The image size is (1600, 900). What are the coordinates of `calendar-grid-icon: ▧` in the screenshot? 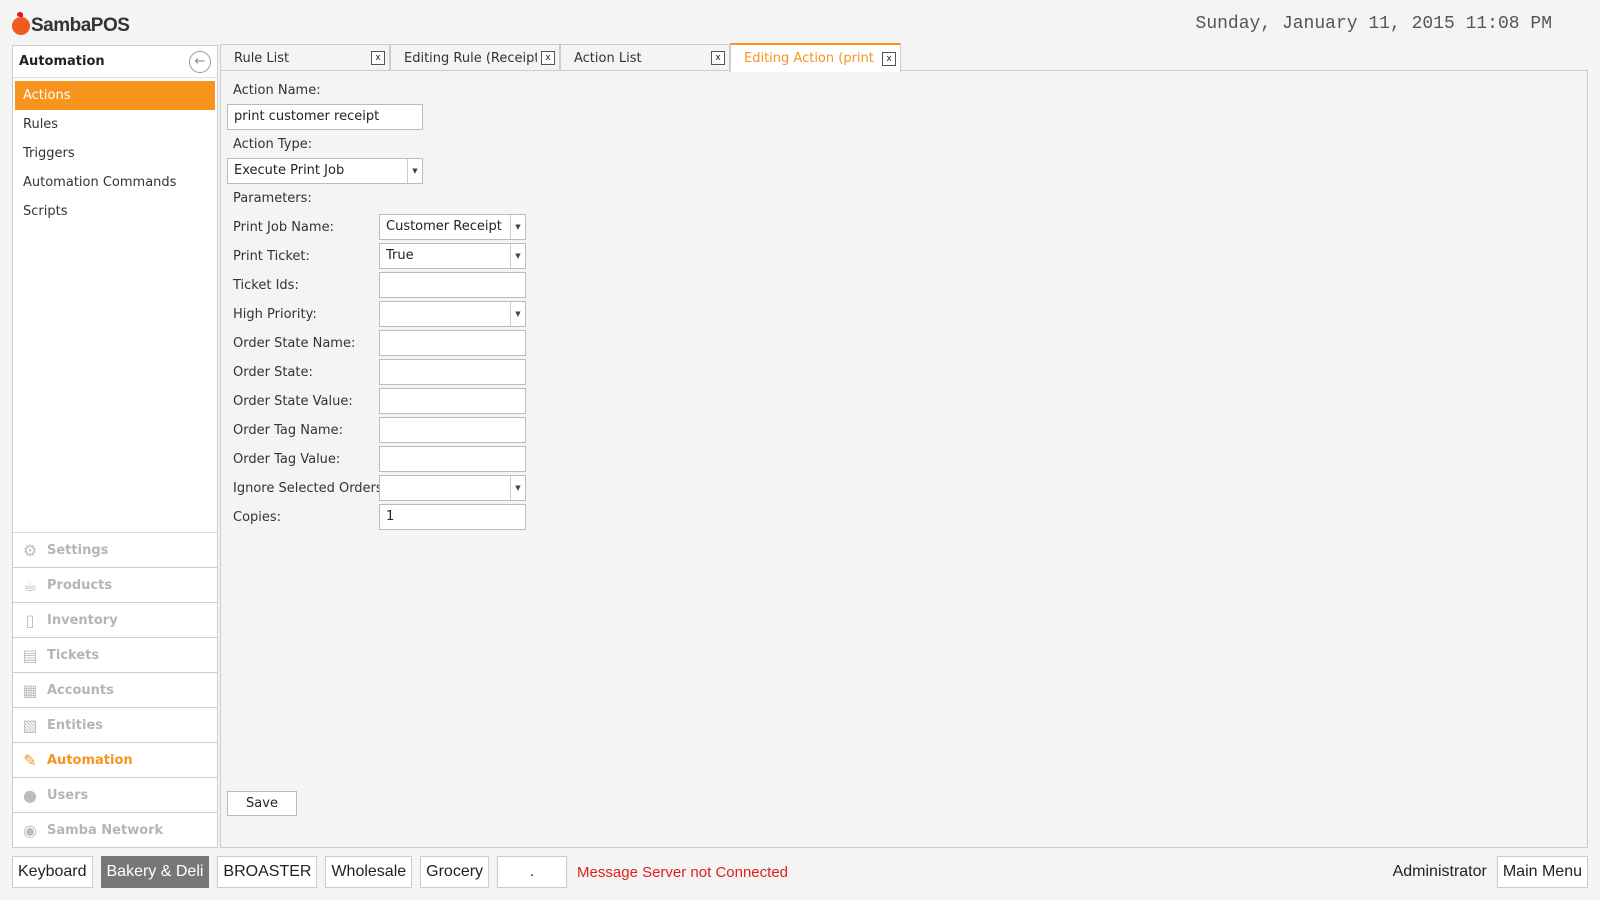 It's located at (30, 725).